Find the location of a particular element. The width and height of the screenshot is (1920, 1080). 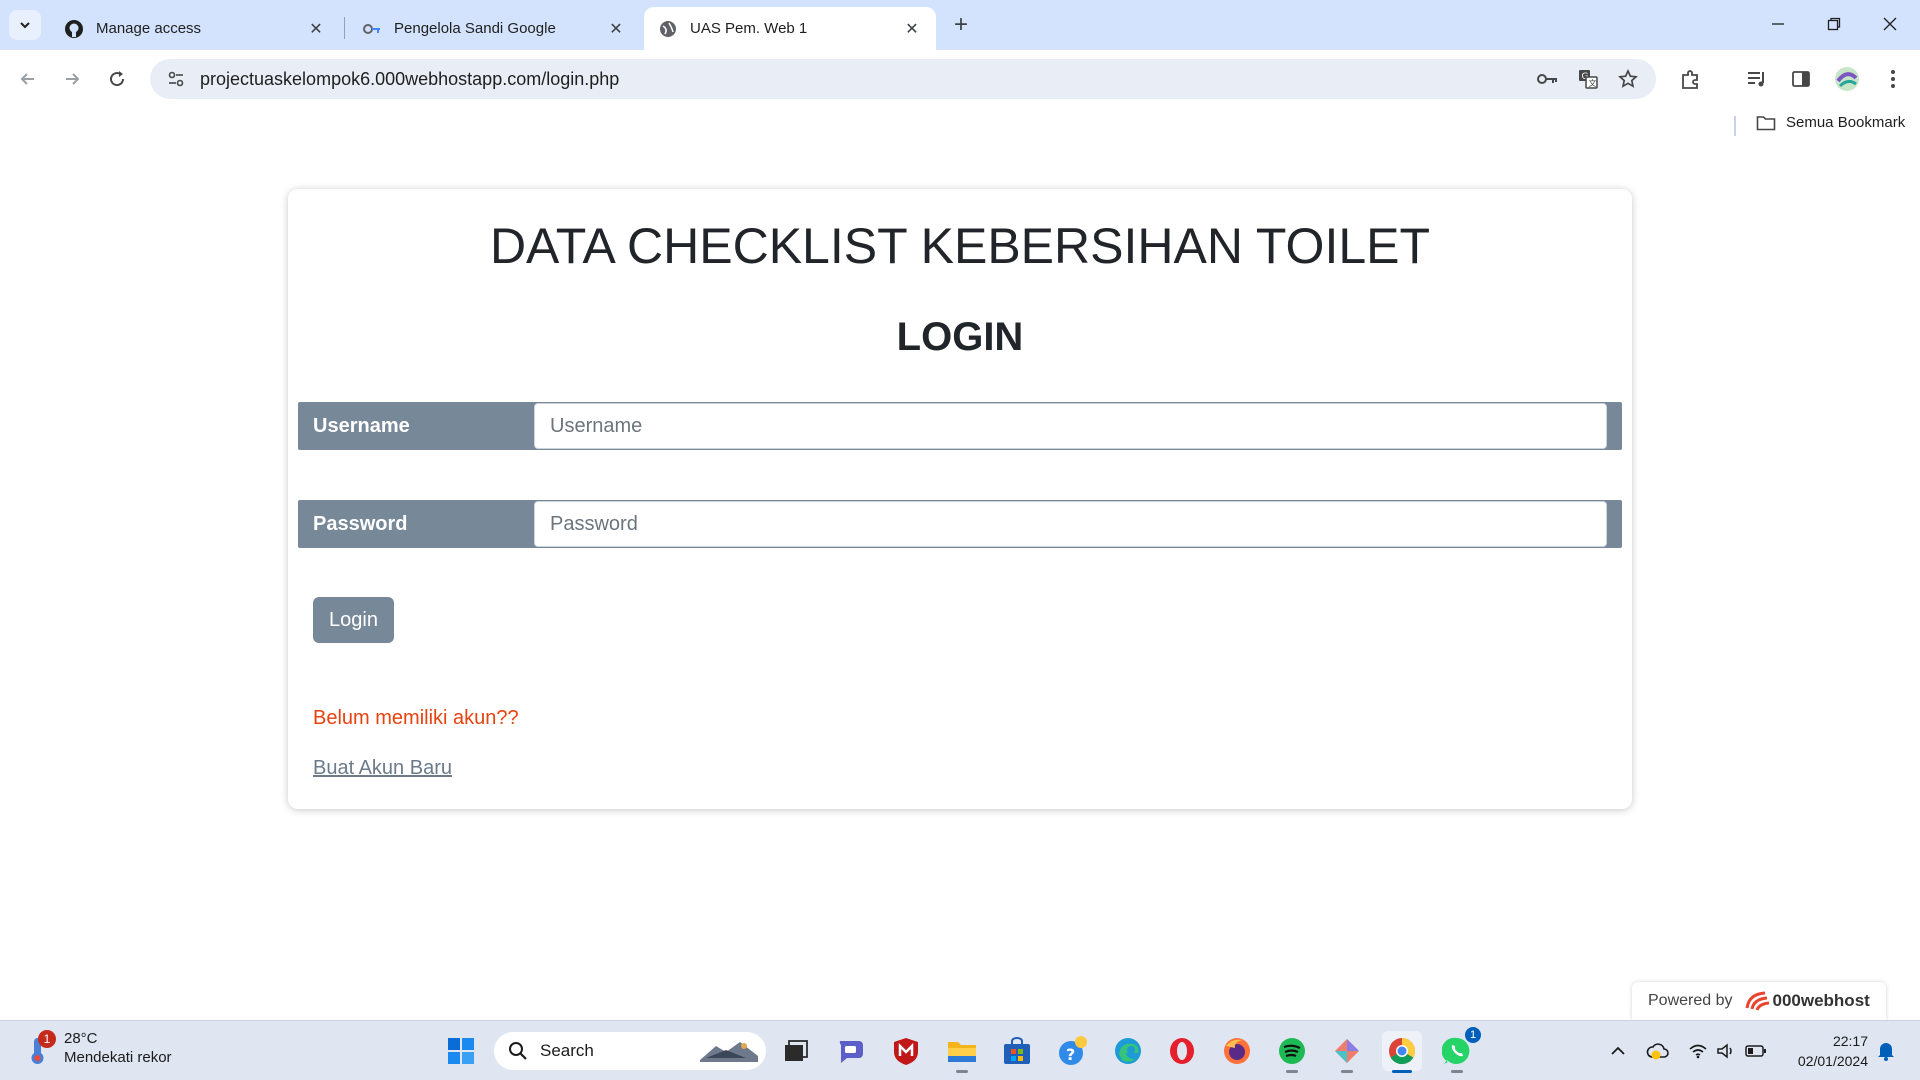

whatsapp-badge: 1 is located at coordinates (1473, 1035).